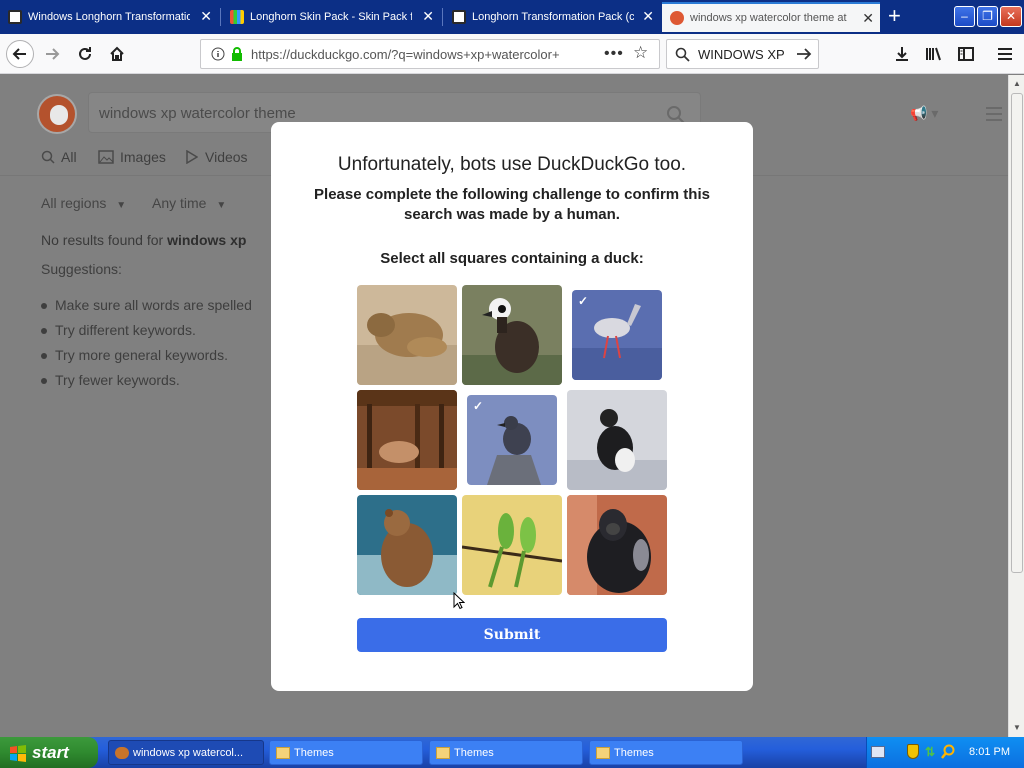  I want to click on taskbar-item-themes-2: Themes, so click(506, 752).